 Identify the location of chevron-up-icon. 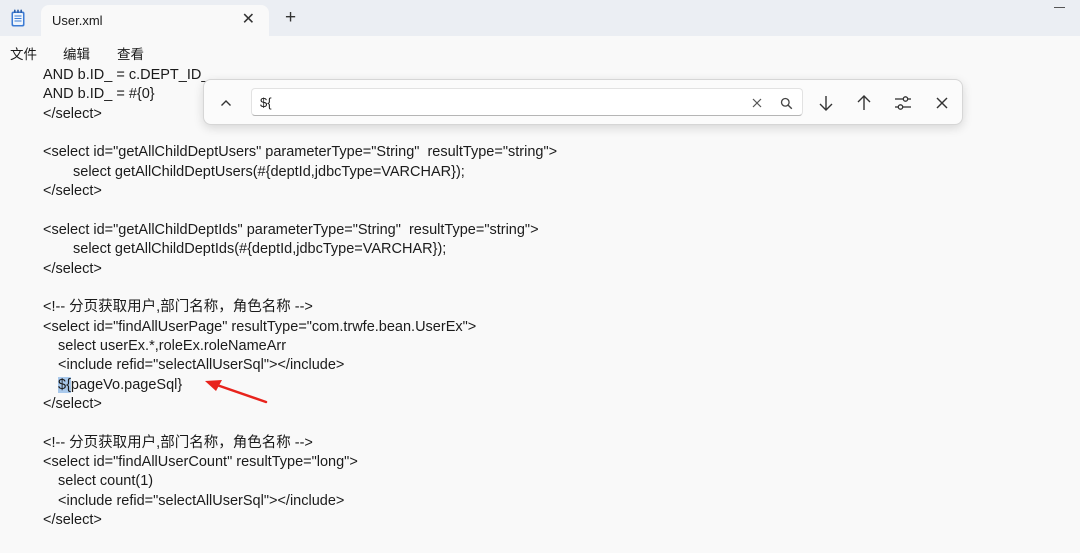
(226, 103).